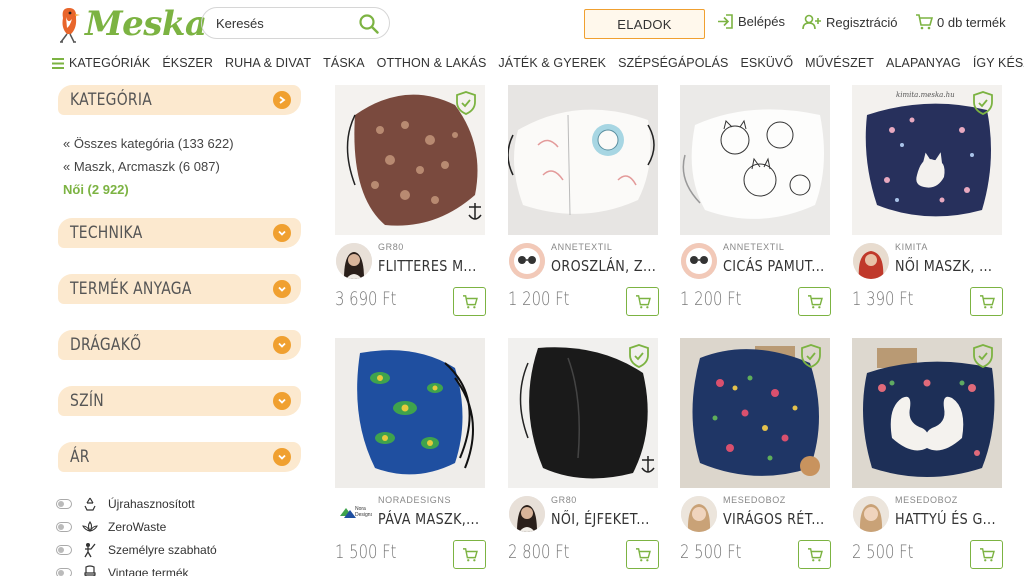 The height and width of the screenshot is (576, 1024). I want to click on toggle-row: Újrahasznosított, so click(136, 503).